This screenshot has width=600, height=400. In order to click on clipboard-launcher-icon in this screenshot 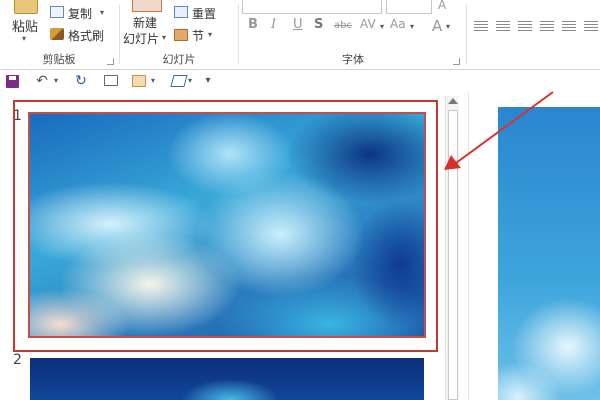, I will do `click(110, 61)`.